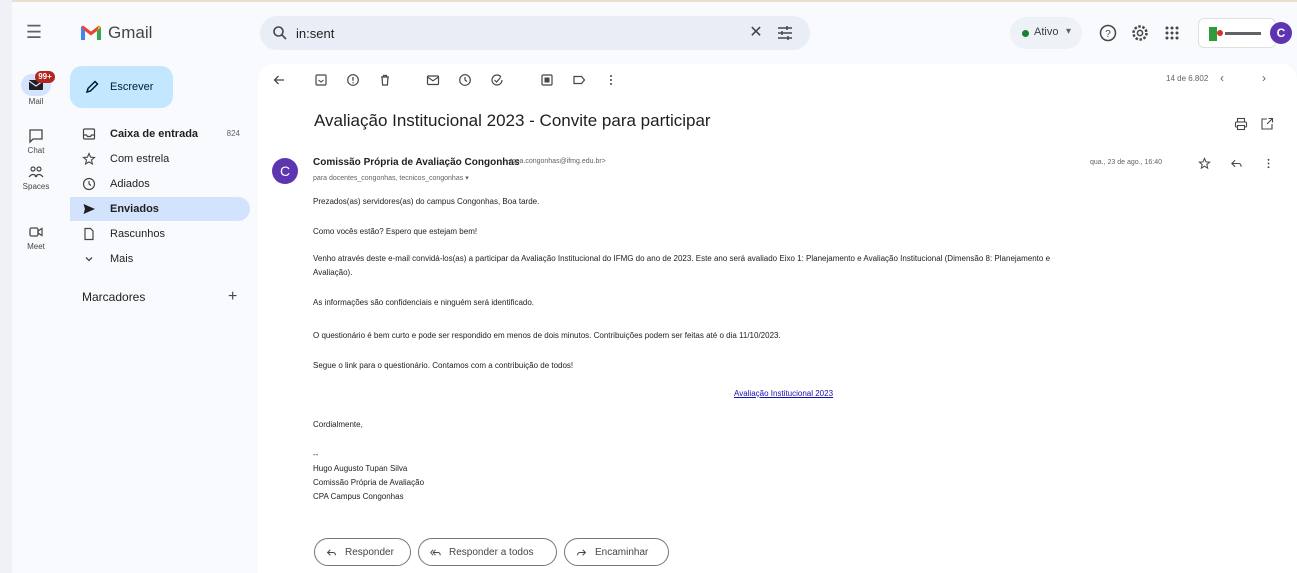 The width and height of the screenshot is (1297, 573). What do you see at coordinates (360, 468) in the screenshot?
I see `signature-line: Hugo Augusto Tupan Silva` at bounding box center [360, 468].